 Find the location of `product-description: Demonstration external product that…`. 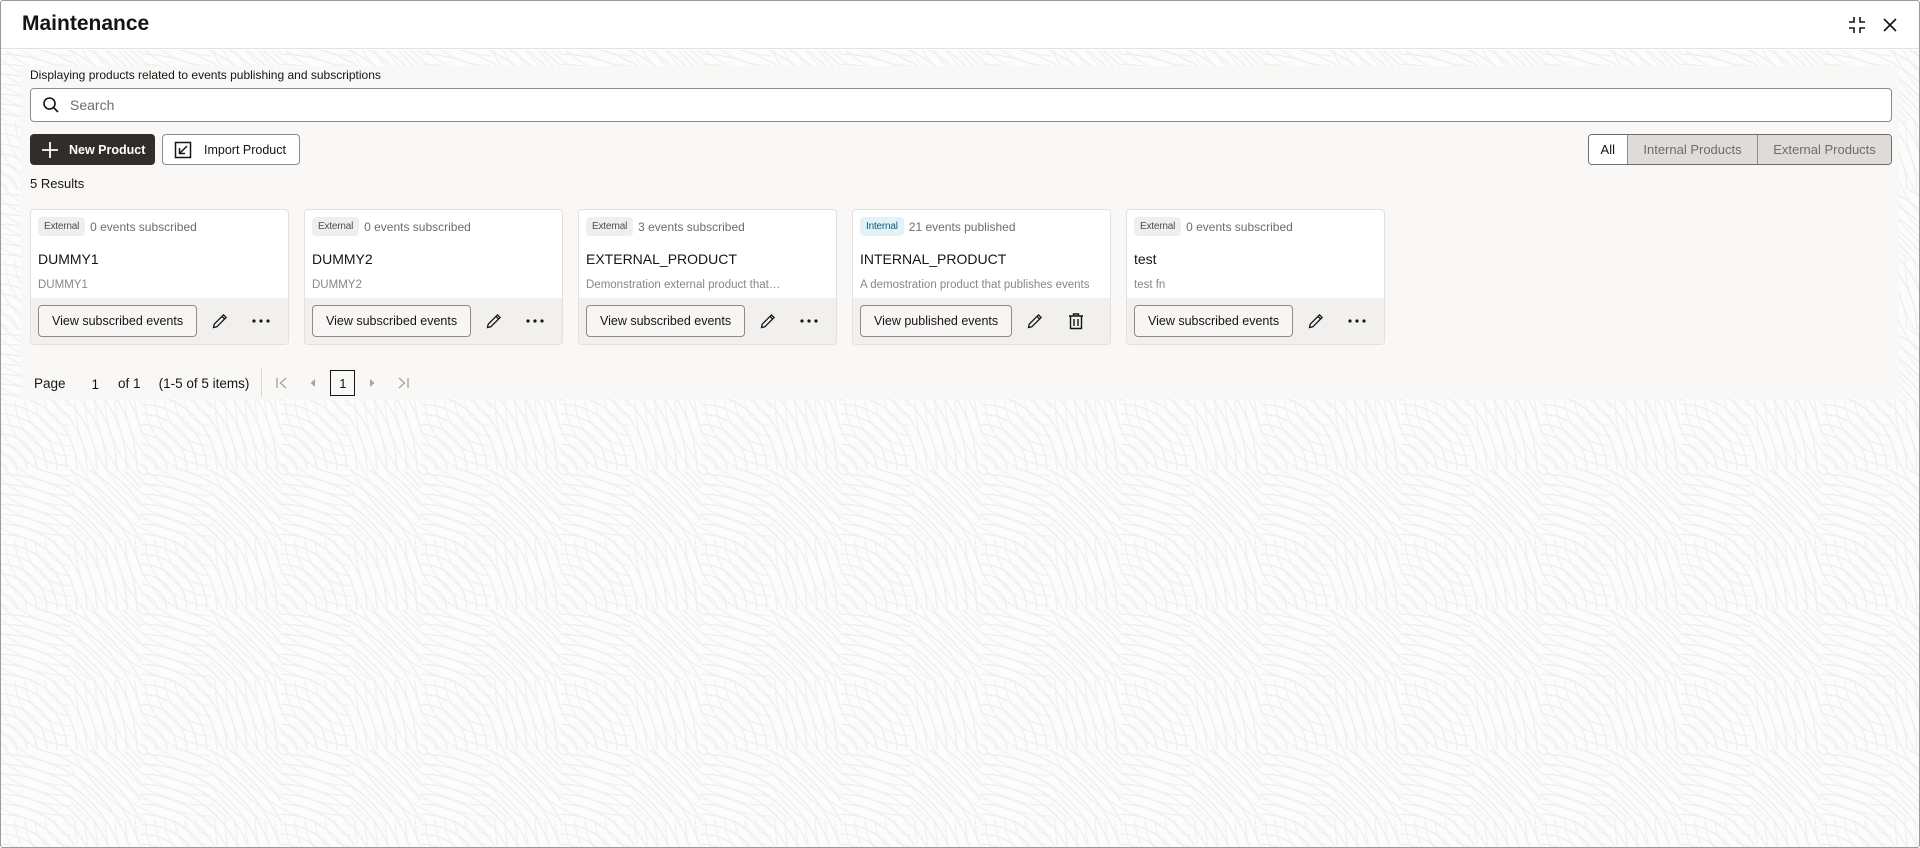

product-description: Demonstration external product that… is located at coordinates (683, 285).